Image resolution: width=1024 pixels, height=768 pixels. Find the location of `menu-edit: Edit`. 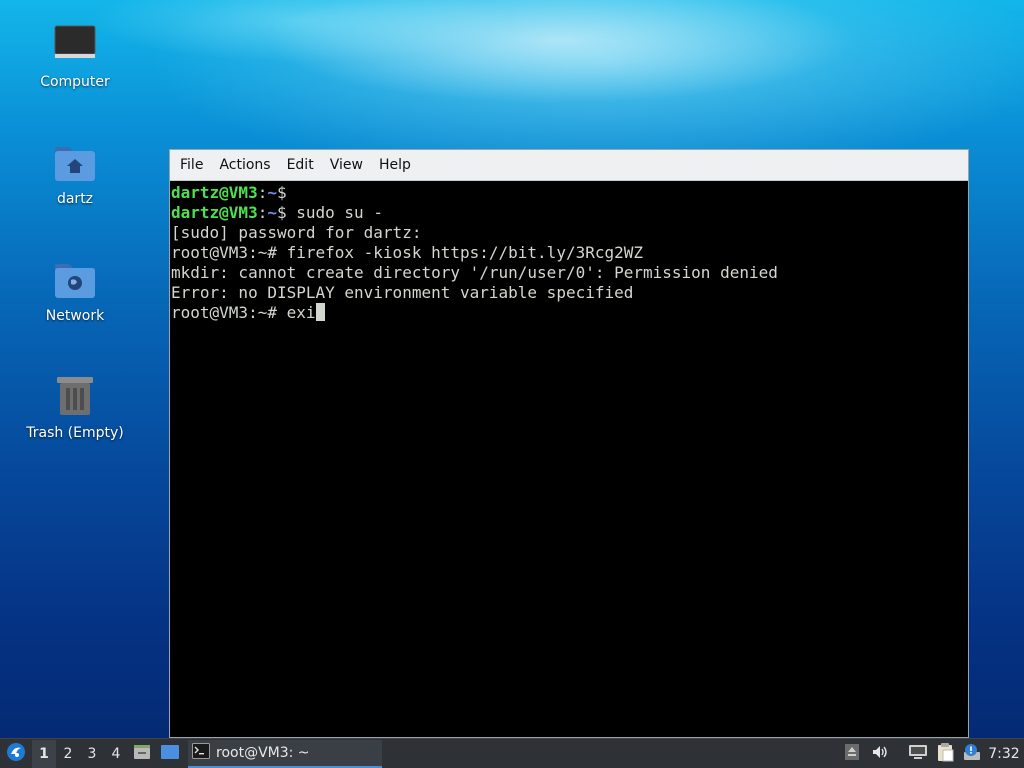

menu-edit: Edit is located at coordinates (300, 165).